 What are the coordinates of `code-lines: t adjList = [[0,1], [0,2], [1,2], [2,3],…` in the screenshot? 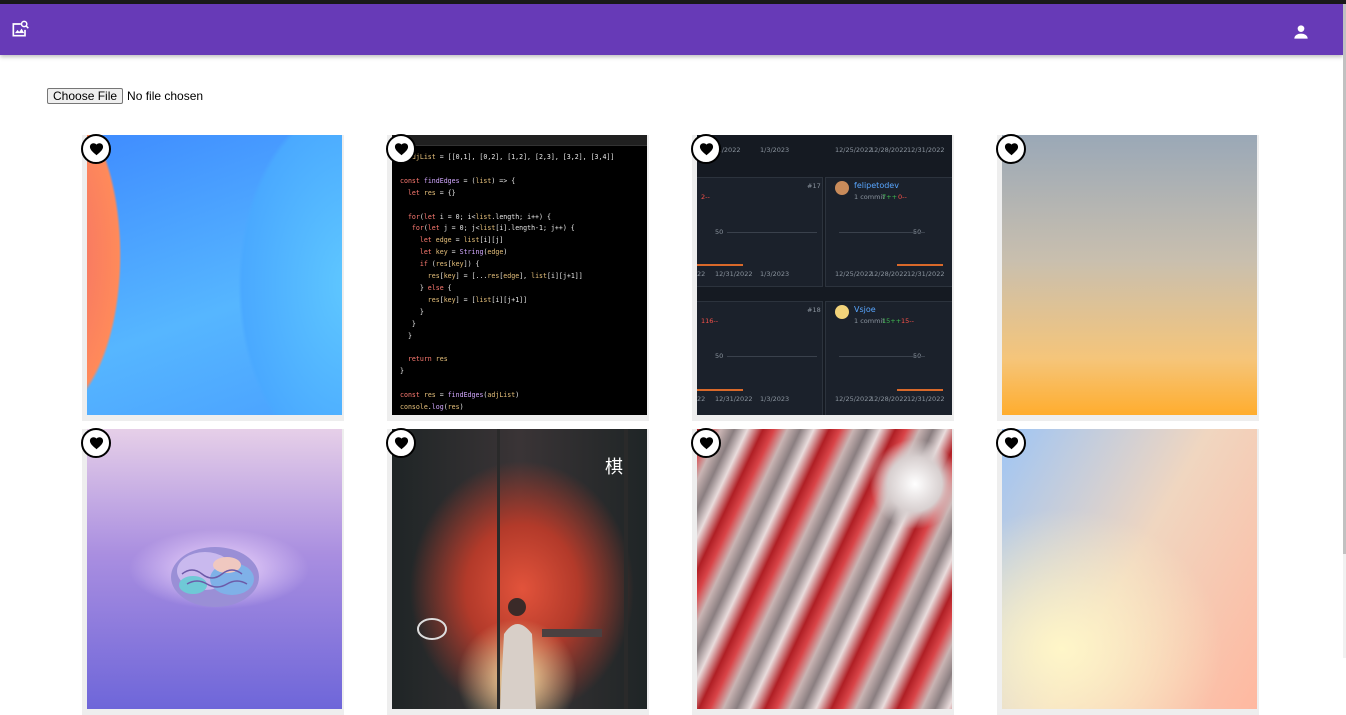 It's located at (519, 280).